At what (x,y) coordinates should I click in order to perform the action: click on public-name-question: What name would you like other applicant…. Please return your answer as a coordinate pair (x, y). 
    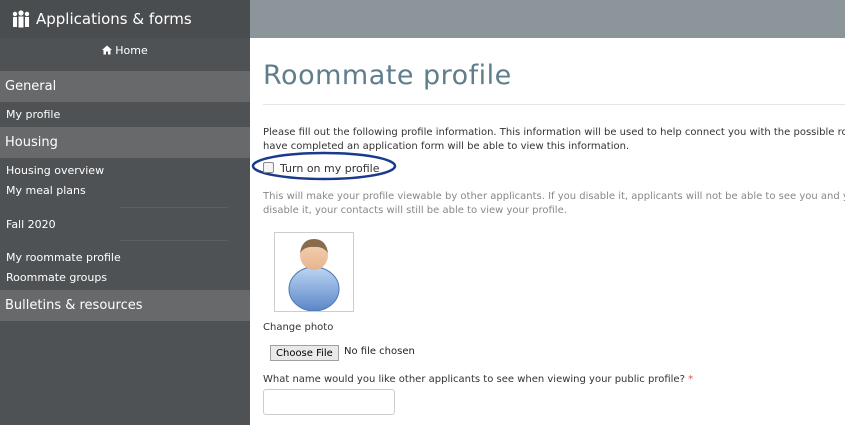
    Looking at the image, I should click on (474, 379).